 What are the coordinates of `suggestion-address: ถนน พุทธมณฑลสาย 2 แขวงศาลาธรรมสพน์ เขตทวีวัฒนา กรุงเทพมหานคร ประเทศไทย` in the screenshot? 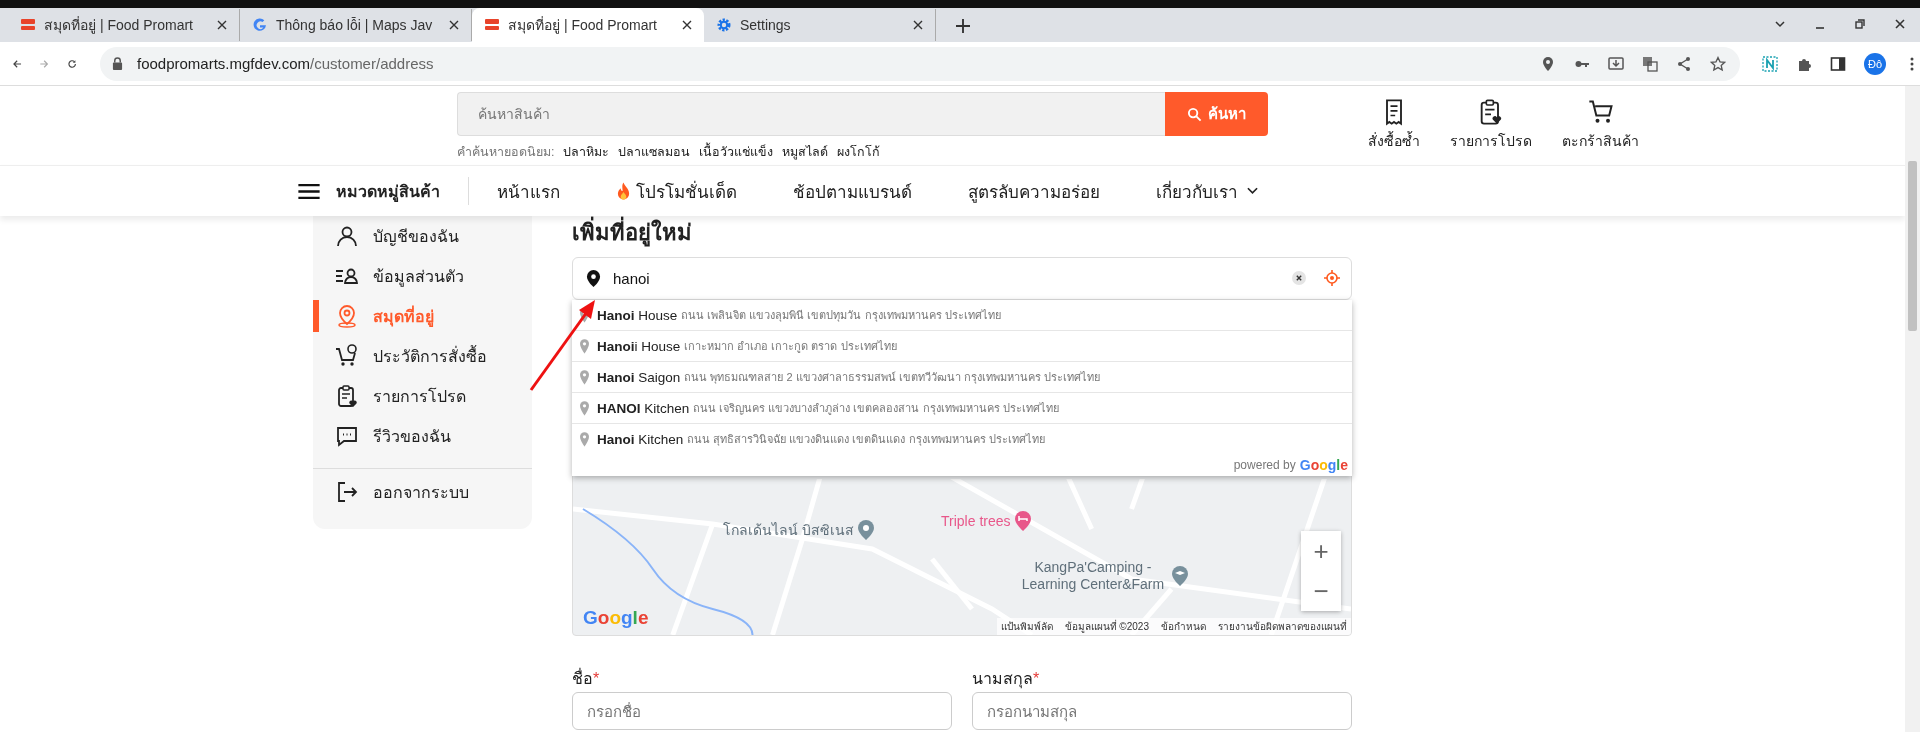 It's located at (892, 378).